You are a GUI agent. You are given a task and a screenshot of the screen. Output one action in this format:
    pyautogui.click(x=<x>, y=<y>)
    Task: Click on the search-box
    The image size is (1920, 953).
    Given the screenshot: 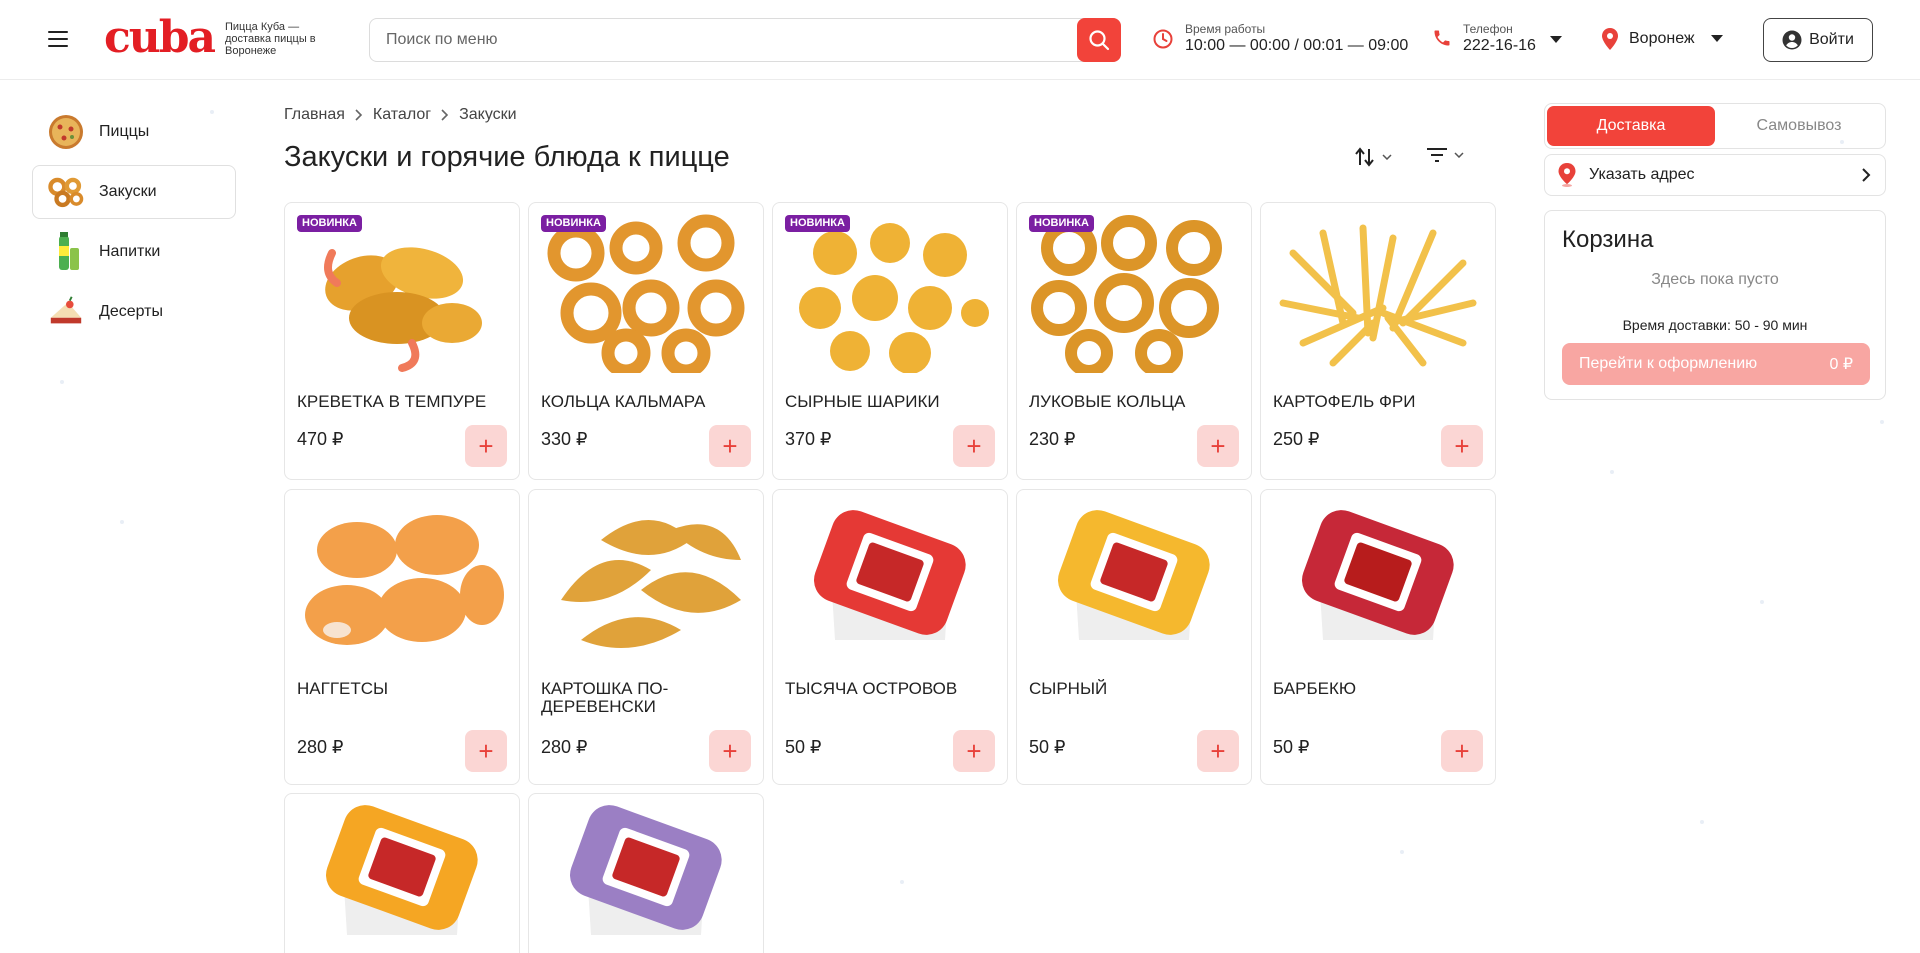 What is the action you would take?
    pyautogui.click(x=745, y=40)
    